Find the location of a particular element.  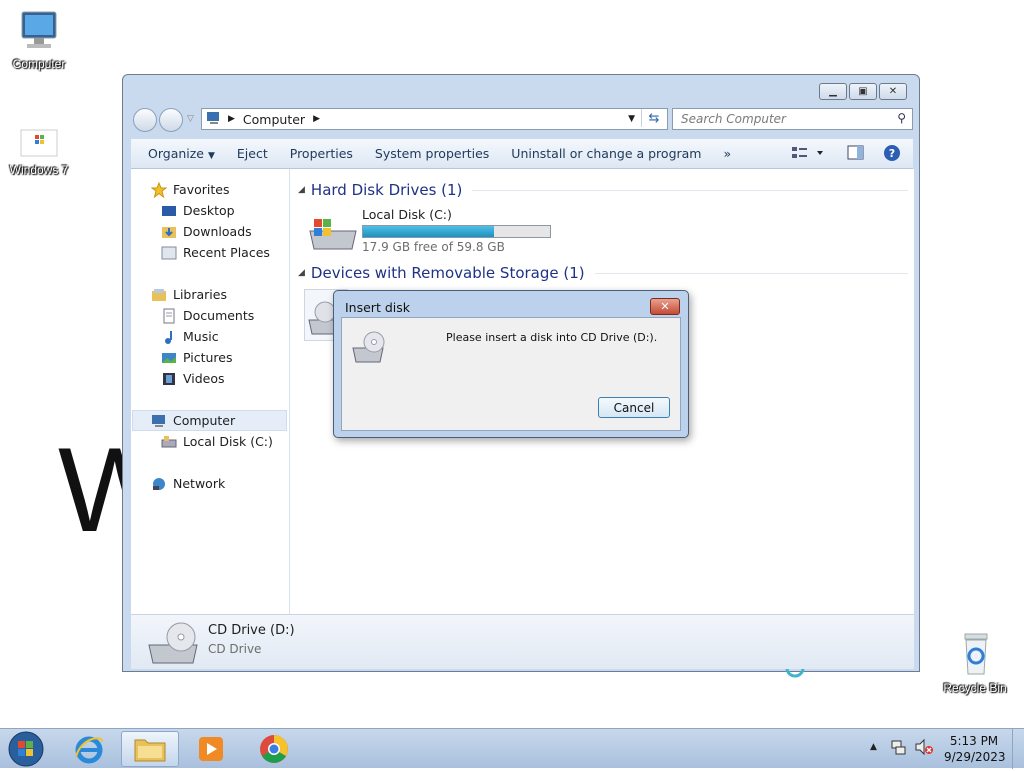

clock-time: 5:13 PM is located at coordinates (974, 741).